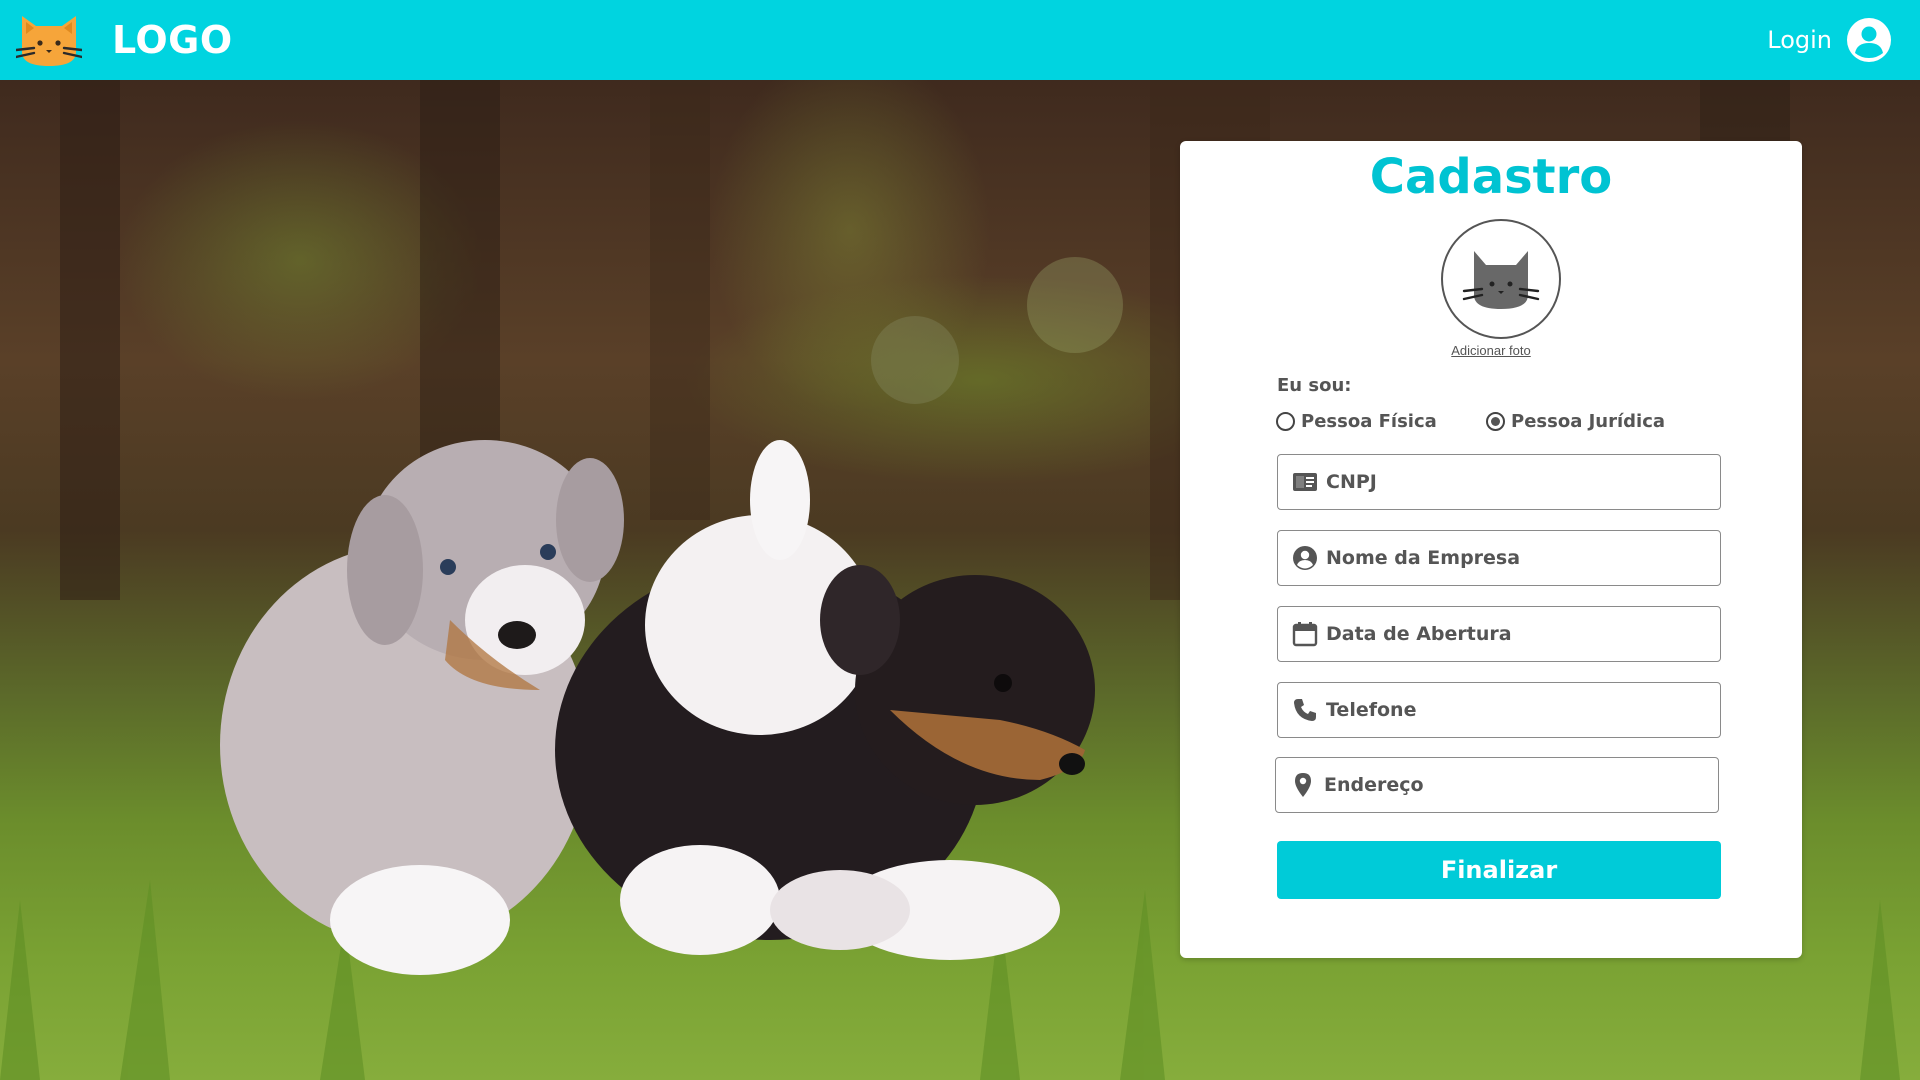 Image resolution: width=1920 pixels, height=1080 pixels. I want to click on radio-label: Pessoa Física, so click(1369, 421).